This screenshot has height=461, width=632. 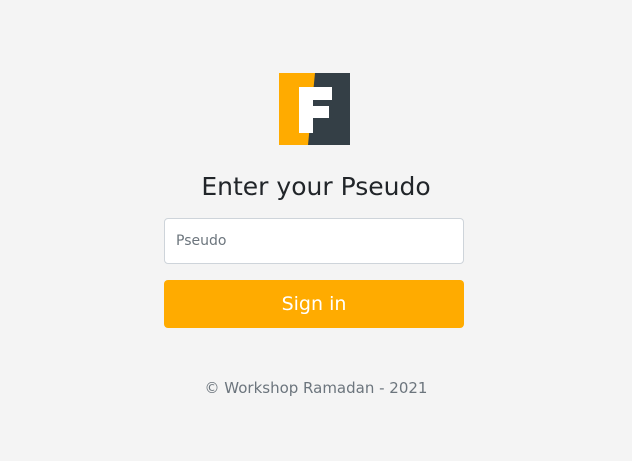 I want to click on footer-copyright: © Workshop Ramadan - 2021, so click(x=316, y=388).